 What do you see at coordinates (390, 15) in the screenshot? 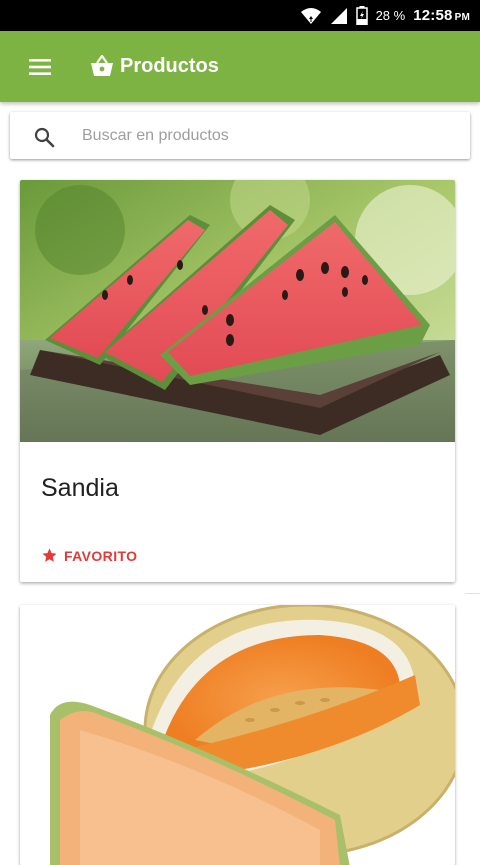
I see `battery-percent: 28 %` at bounding box center [390, 15].